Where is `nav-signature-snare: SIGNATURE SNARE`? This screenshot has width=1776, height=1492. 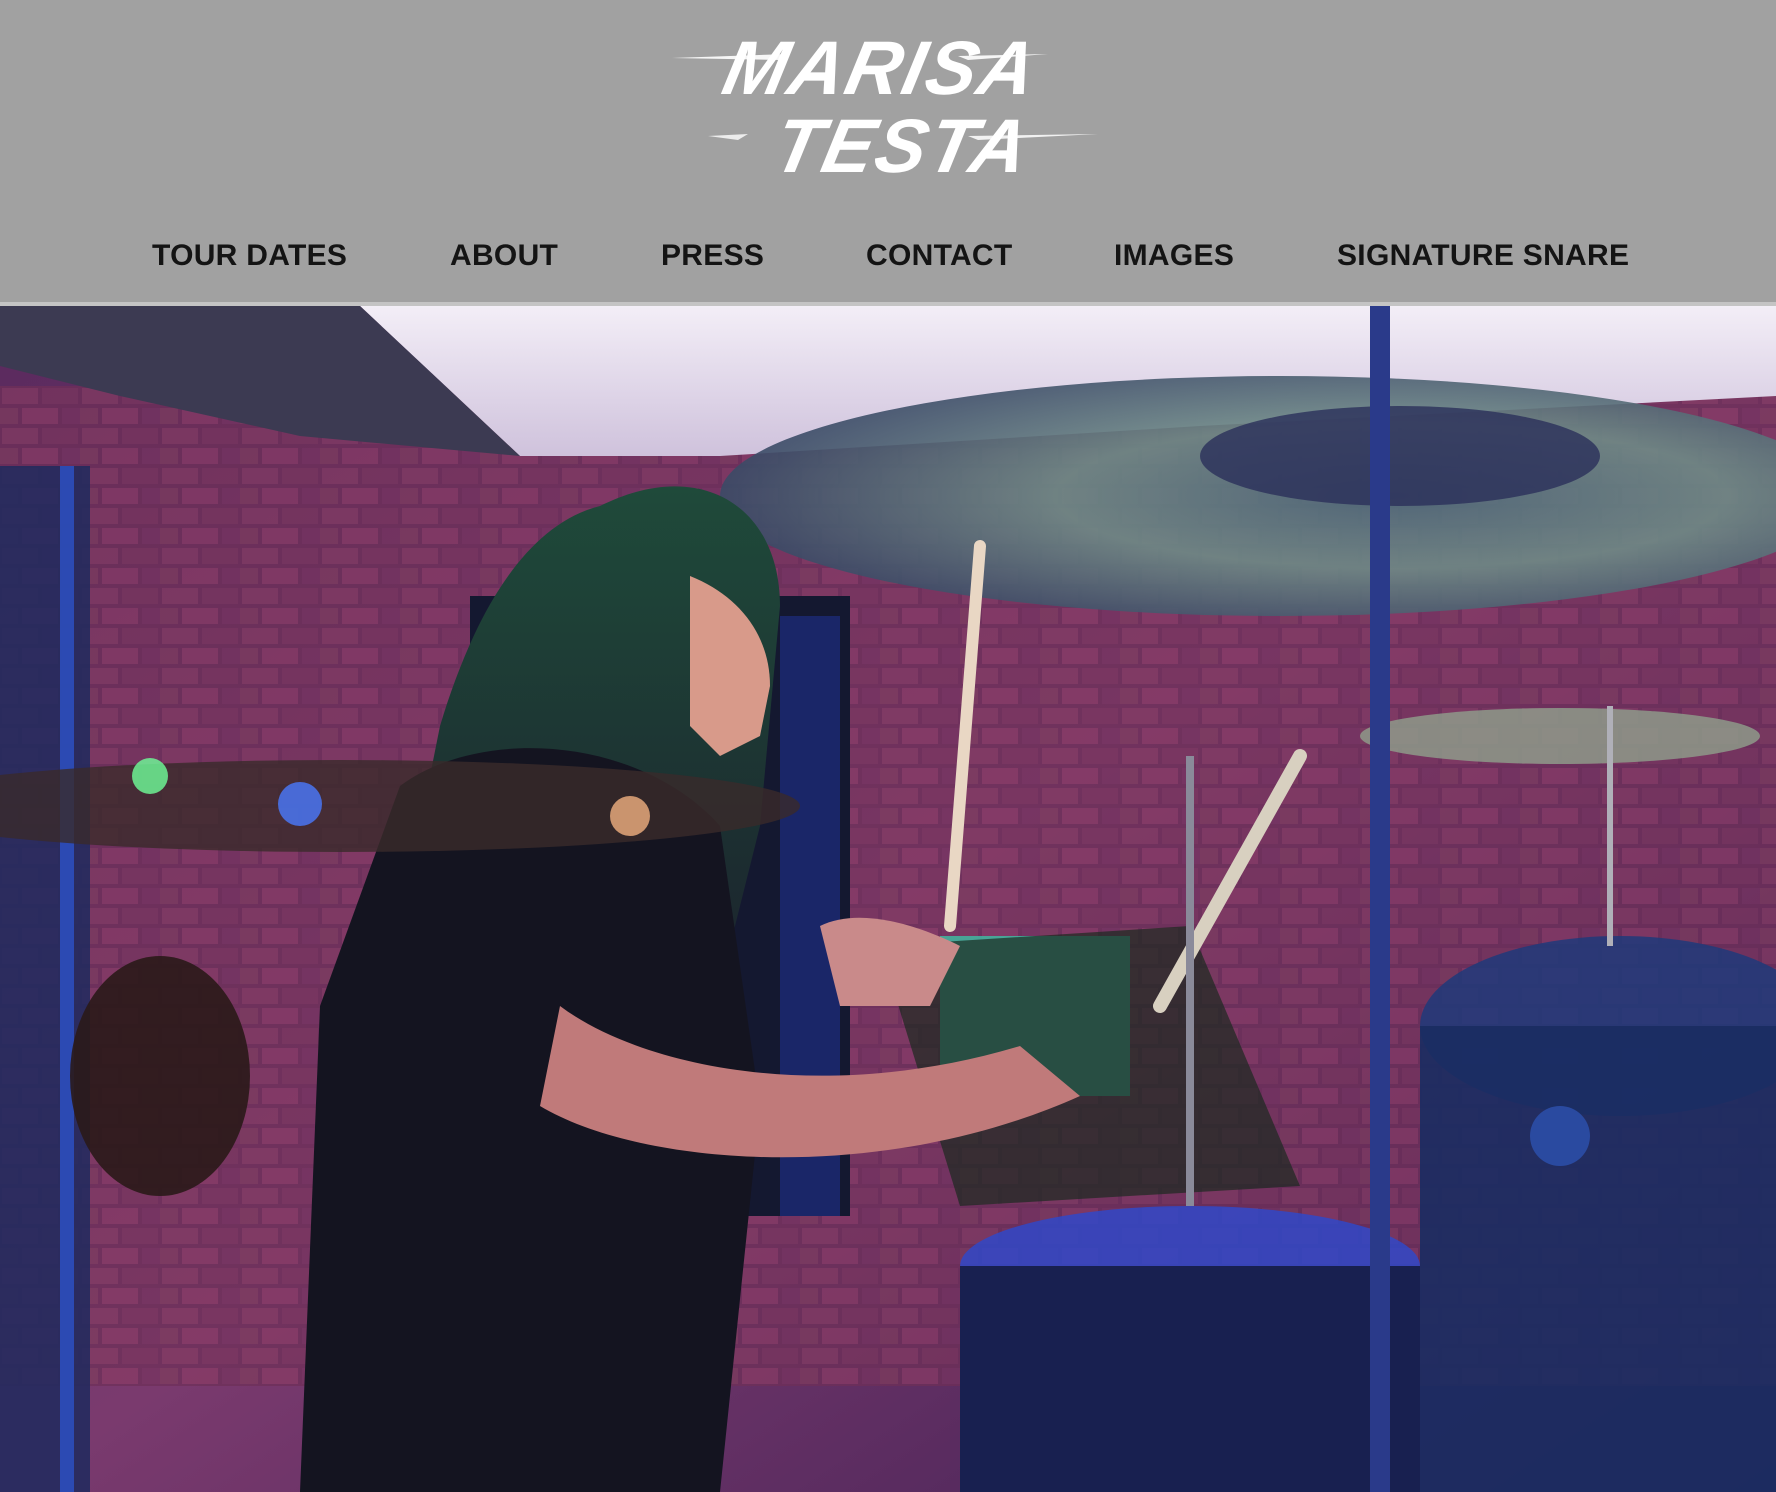
nav-signature-snare: SIGNATURE SNARE is located at coordinates (1483, 256).